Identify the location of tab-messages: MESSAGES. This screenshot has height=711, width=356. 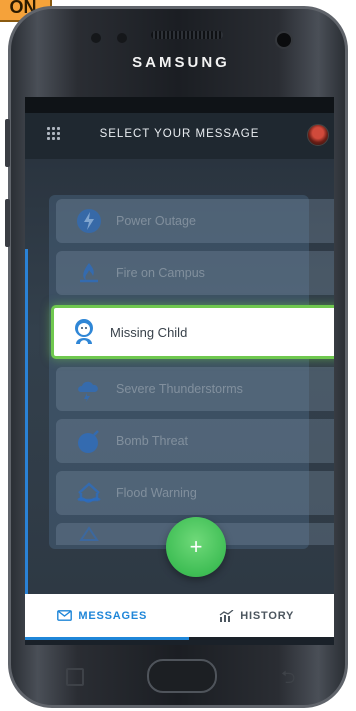
(102, 615).